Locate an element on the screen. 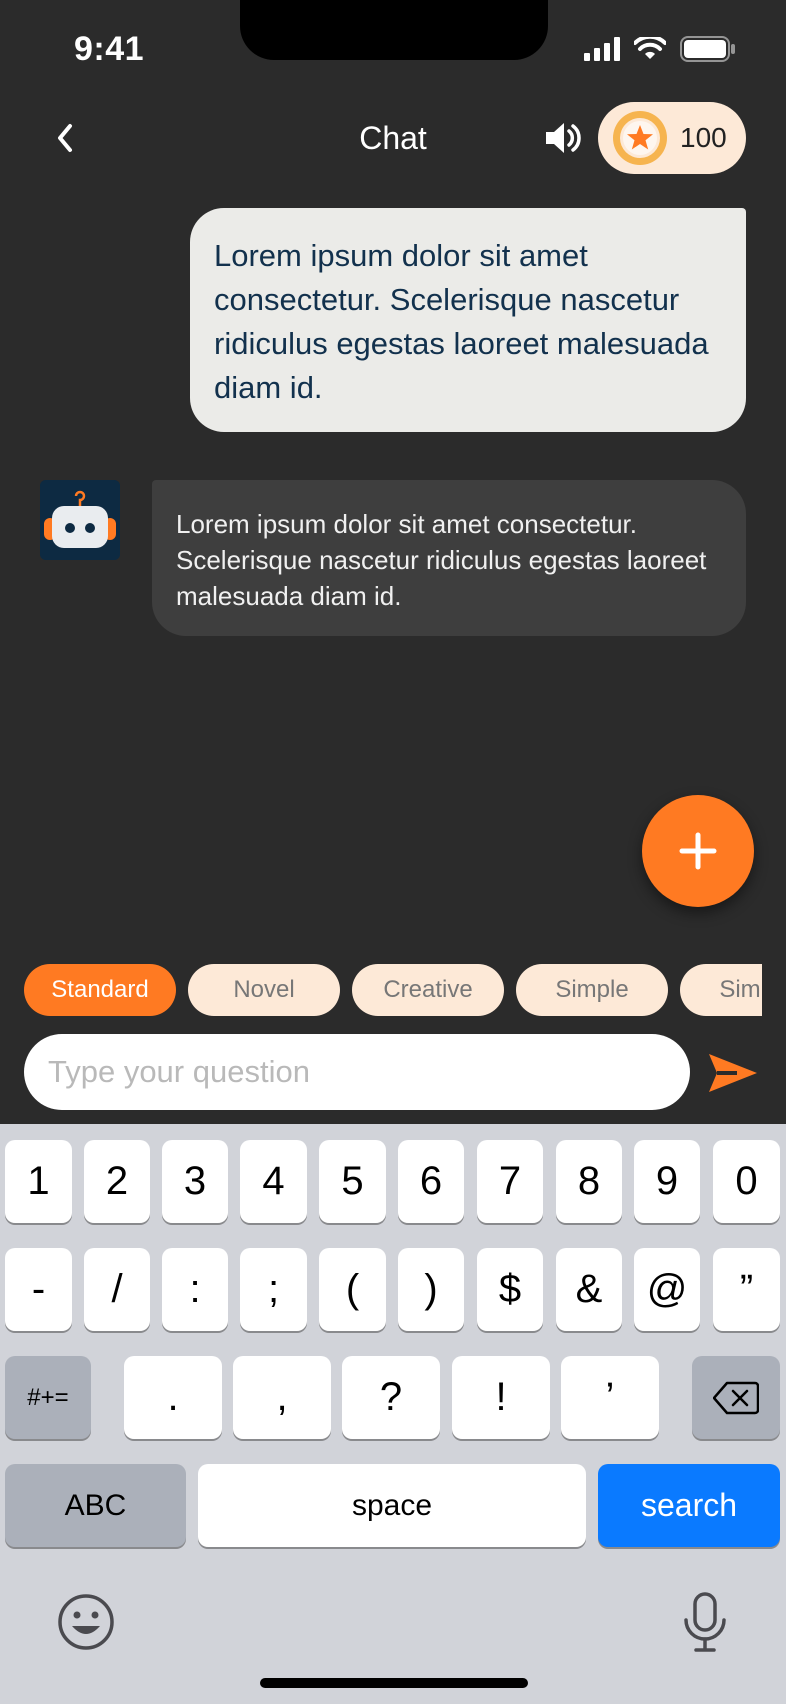 Image resolution: width=786 pixels, height=1704 pixels. key-6: 6 is located at coordinates (431, 1181).